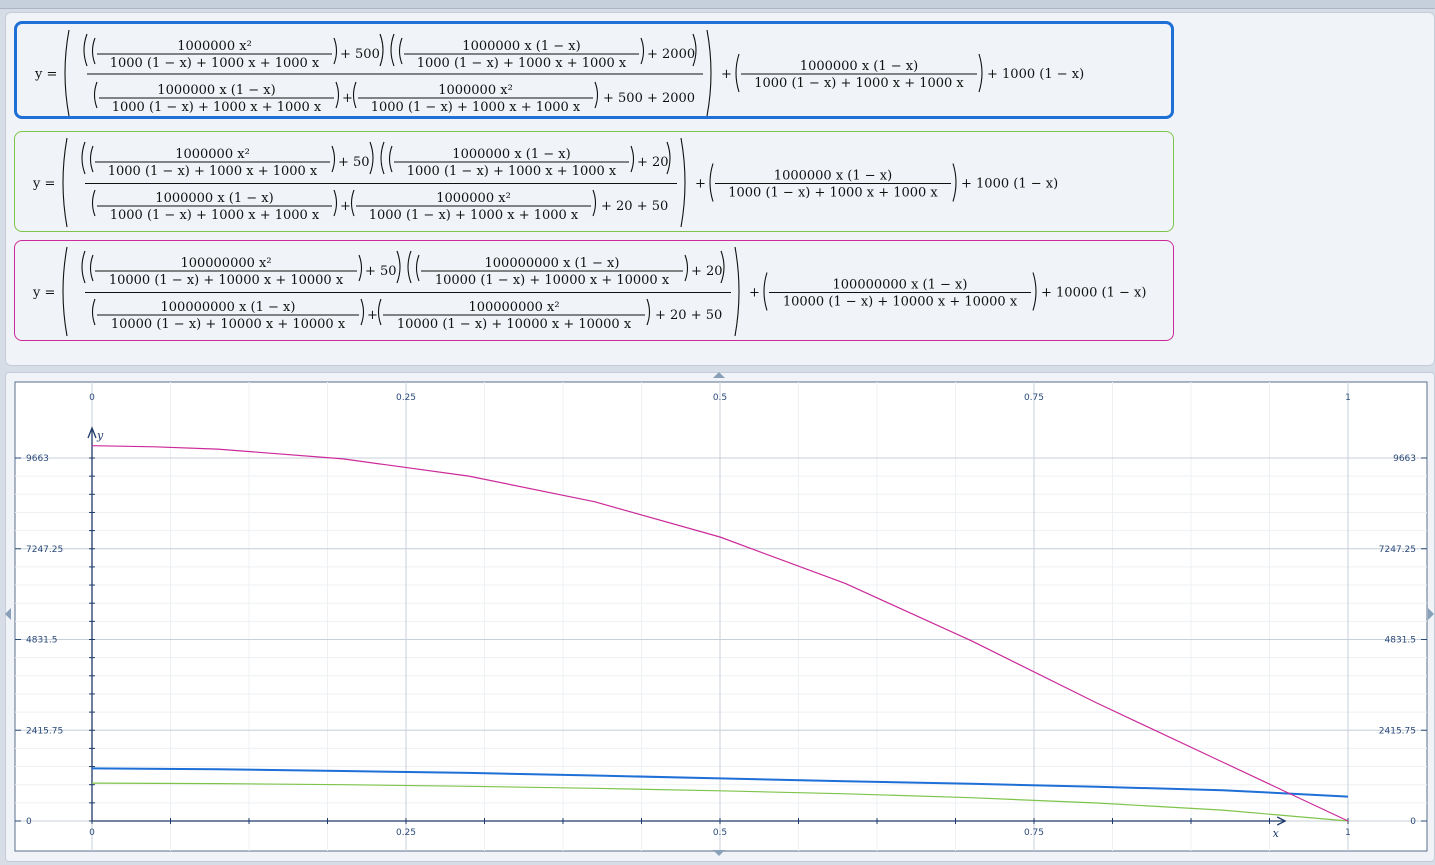  What do you see at coordinates (1348, 833) in the screenshot?
I see `x-tick-label: 1` at bounding box center [1348, 833].